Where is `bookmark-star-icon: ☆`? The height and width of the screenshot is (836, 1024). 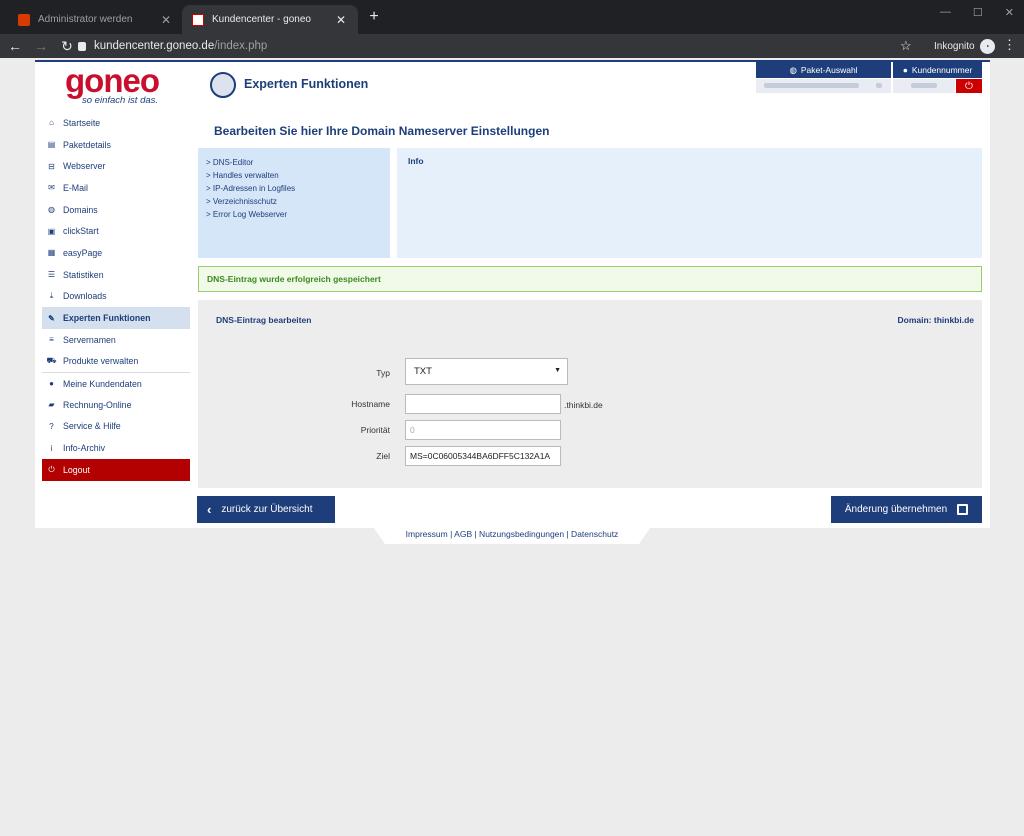 bookmark-star-icon: ☆ is located at coordinates (906, 46).